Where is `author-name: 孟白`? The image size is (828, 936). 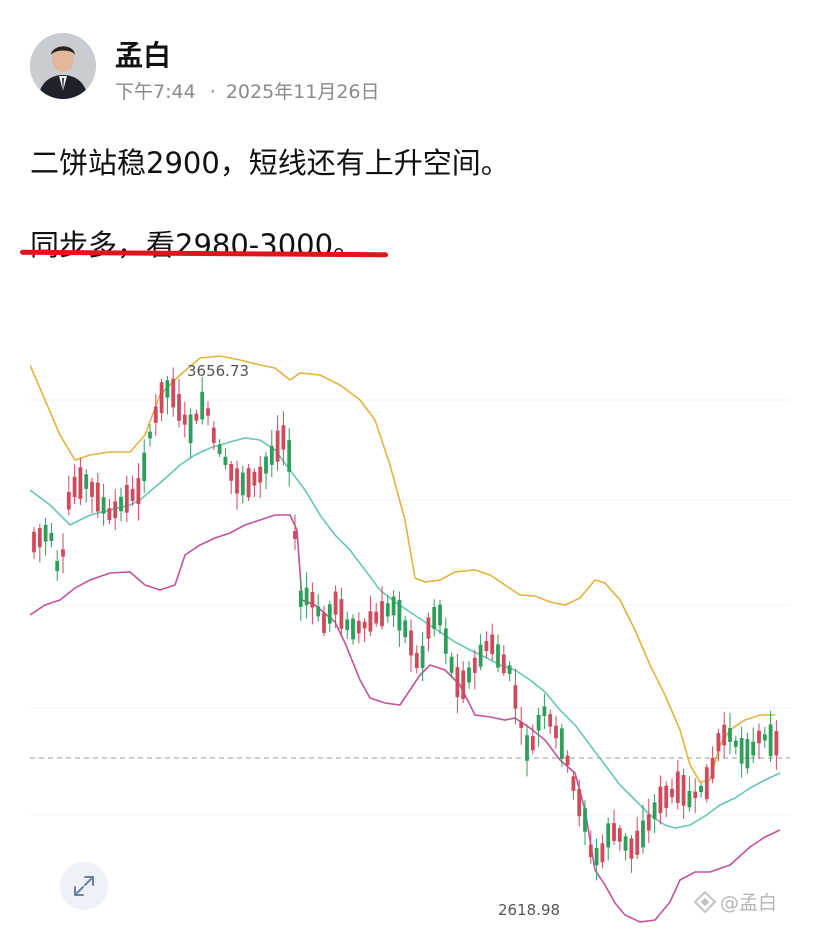 author-name: 孟白 is located at coordinates (143, 54).